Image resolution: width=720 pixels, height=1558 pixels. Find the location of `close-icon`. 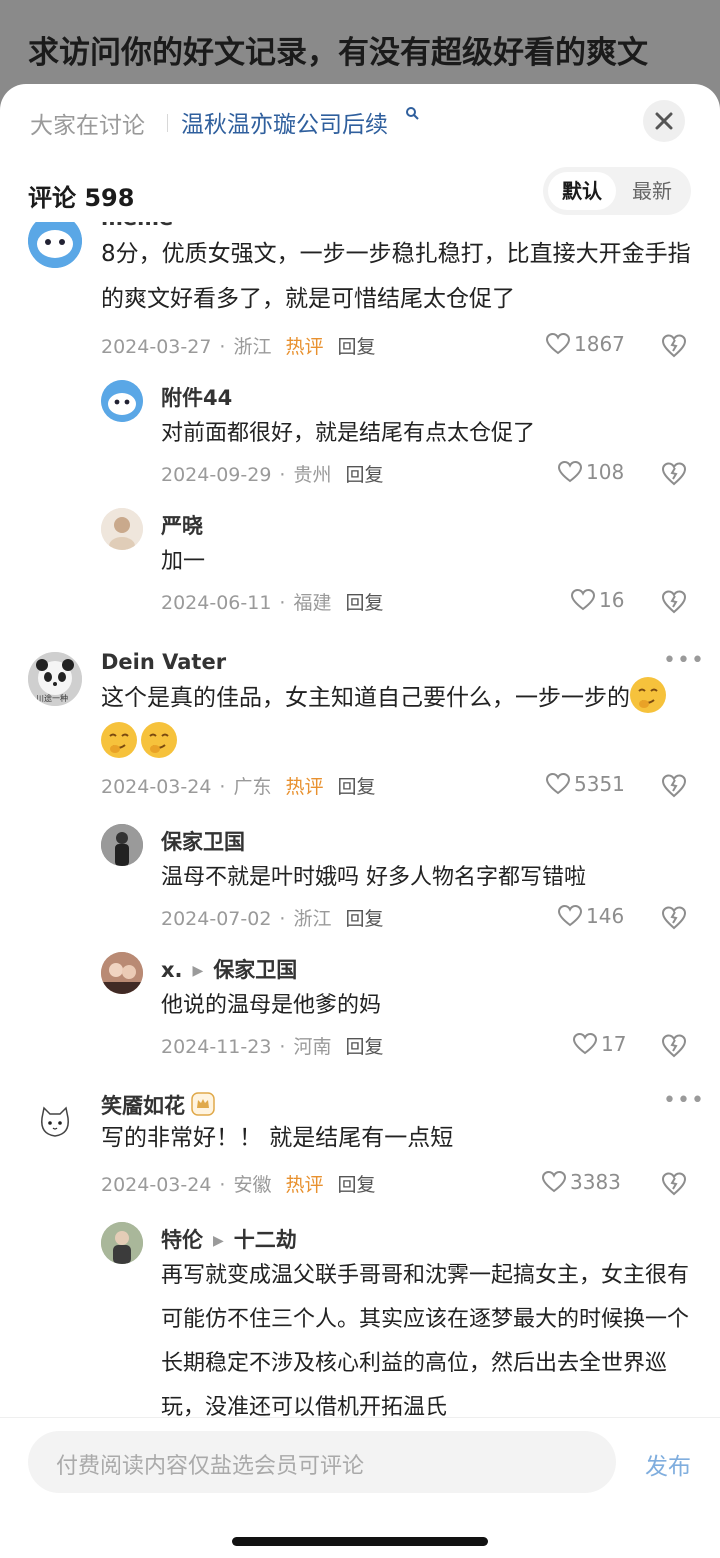

close-icon is located at coordinates (664, 121).